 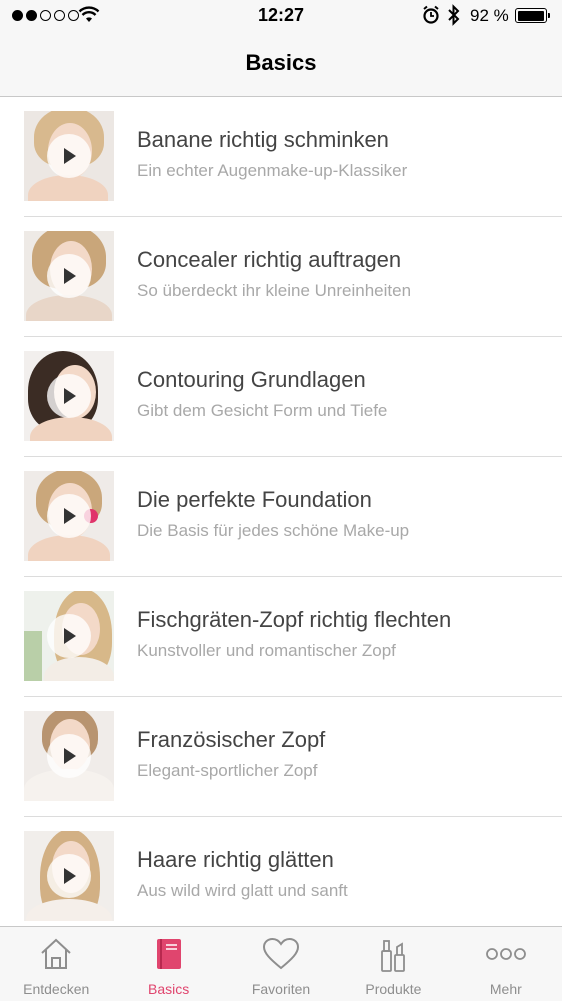 I want to click on list-item-title: Concealer richtig auftragen, so click(x=269, y=259).